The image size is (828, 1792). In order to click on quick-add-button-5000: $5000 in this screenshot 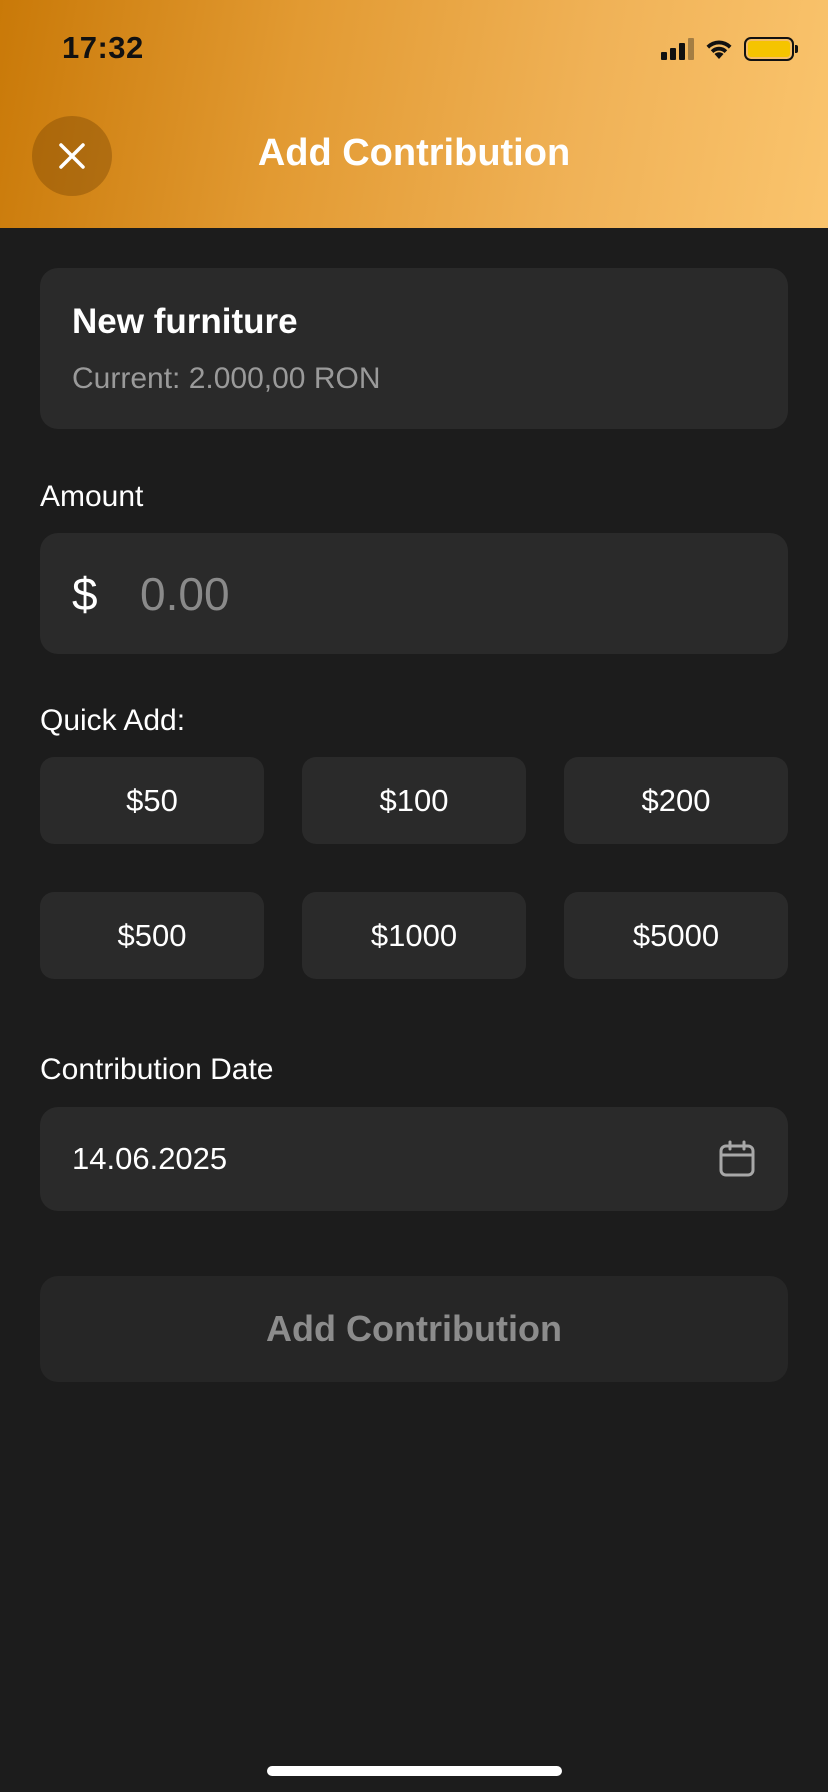, I will do `click(676, 935)`.